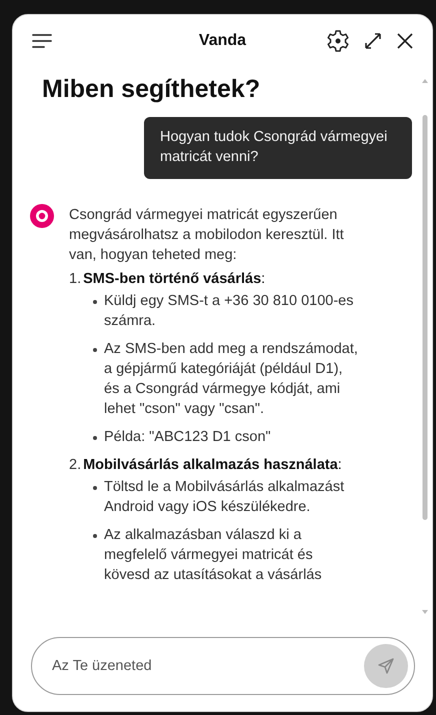  I want to click on settings-icon, so click(338, 41).